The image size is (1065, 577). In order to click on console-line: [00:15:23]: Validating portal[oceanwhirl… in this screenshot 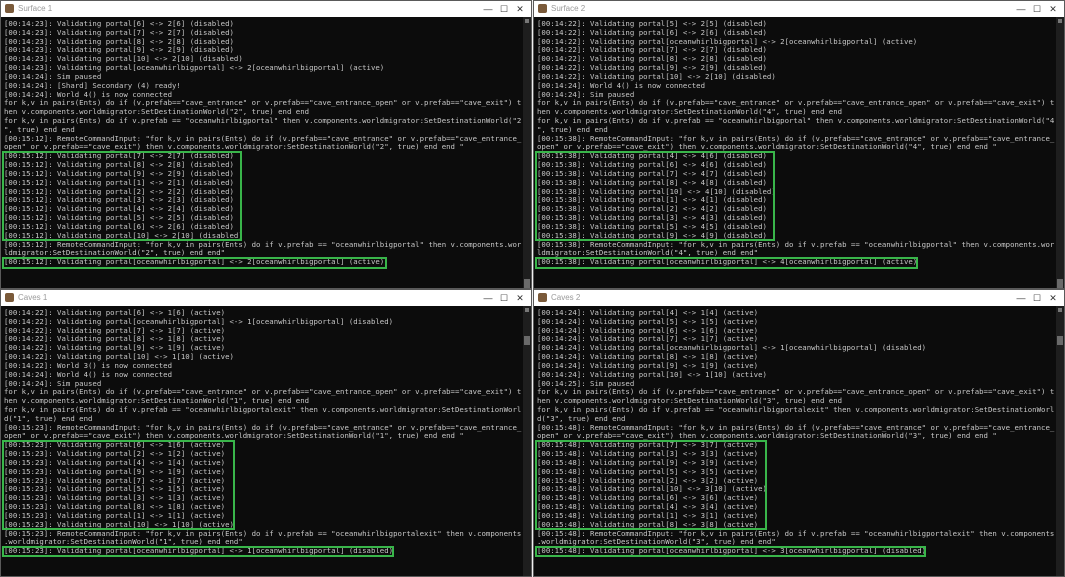, I will do `click(199, 551)`.